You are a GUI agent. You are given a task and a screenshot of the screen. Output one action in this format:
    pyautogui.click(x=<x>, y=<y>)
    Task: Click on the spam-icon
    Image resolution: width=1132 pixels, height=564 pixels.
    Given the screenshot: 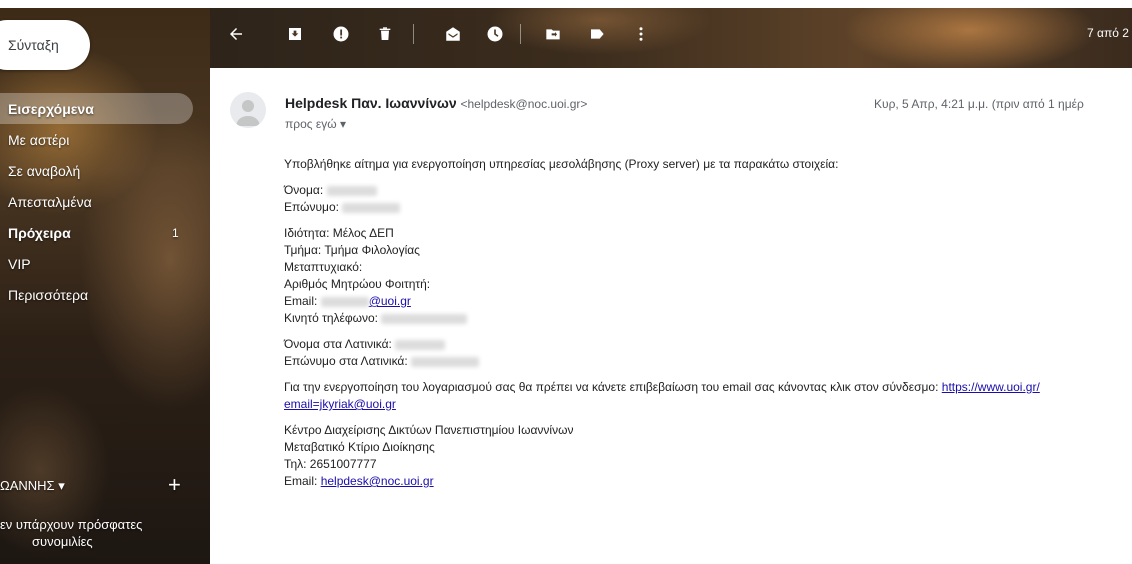 What is the action you would take?
    pyautogui.click(x=341, y=34)
    